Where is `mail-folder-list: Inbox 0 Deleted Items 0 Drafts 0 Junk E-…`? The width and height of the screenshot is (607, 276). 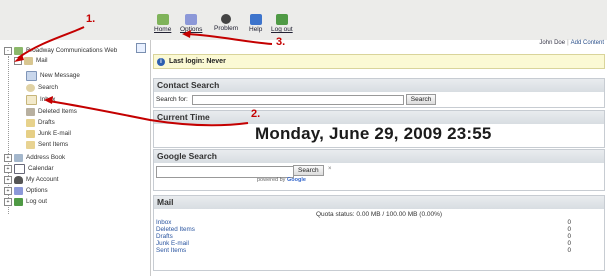 mail-folder-list: Inbox 0 Deleted Items 0 Drafts 0 Junk E-… is located at coordinates (378, 236).